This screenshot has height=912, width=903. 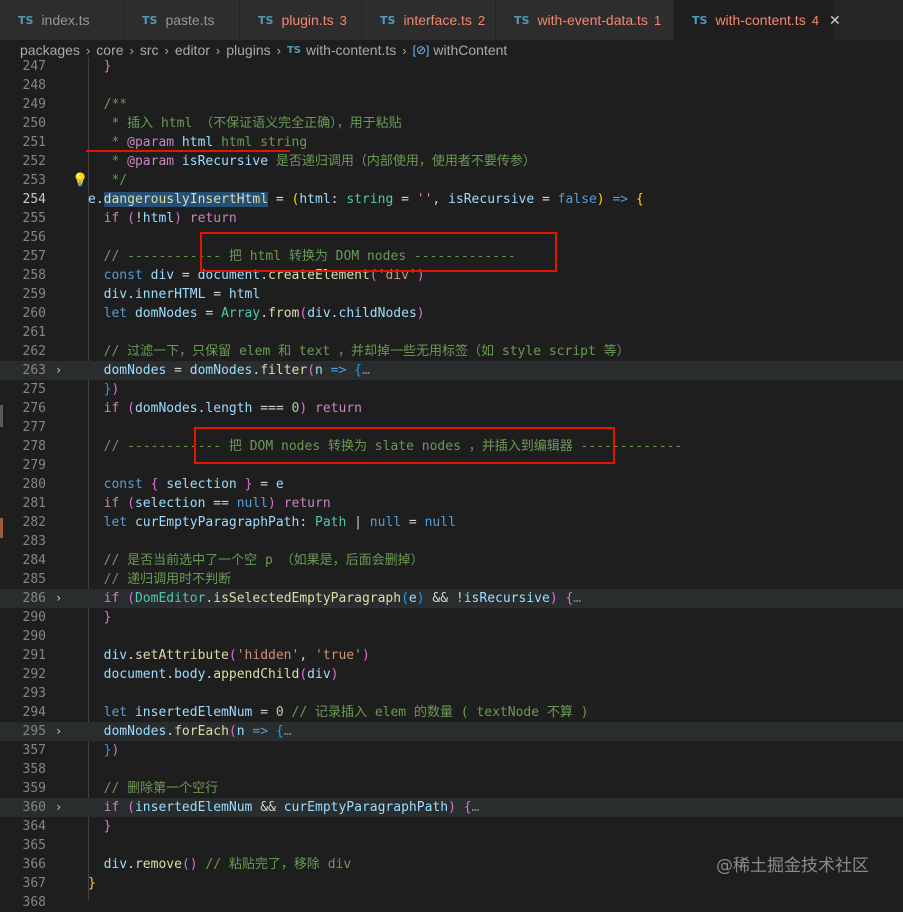 What do you see at coordinates (451, 883) in the screenshot?
I see `code-line: 367}` at bounding box center [451, 883].